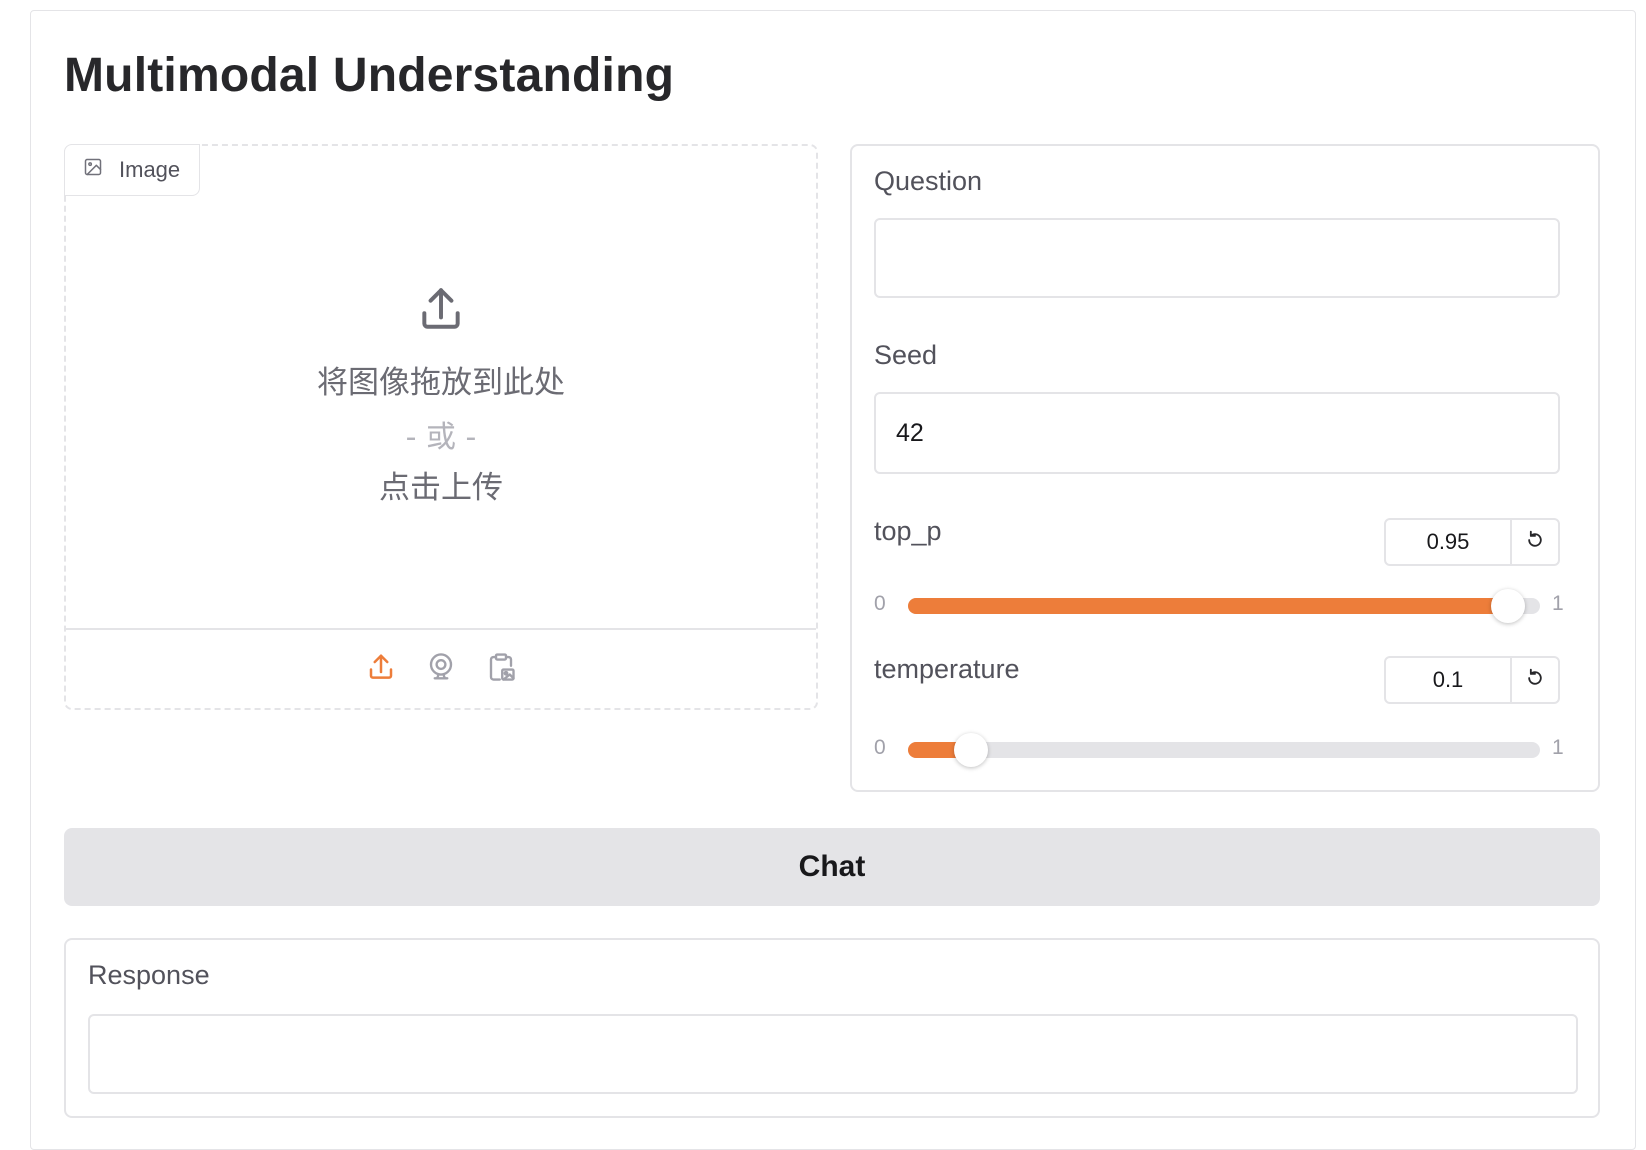 The height and width of the screenshot is (1150, 1646). I want to click on top-p-max: 1, so click(1558, 603).